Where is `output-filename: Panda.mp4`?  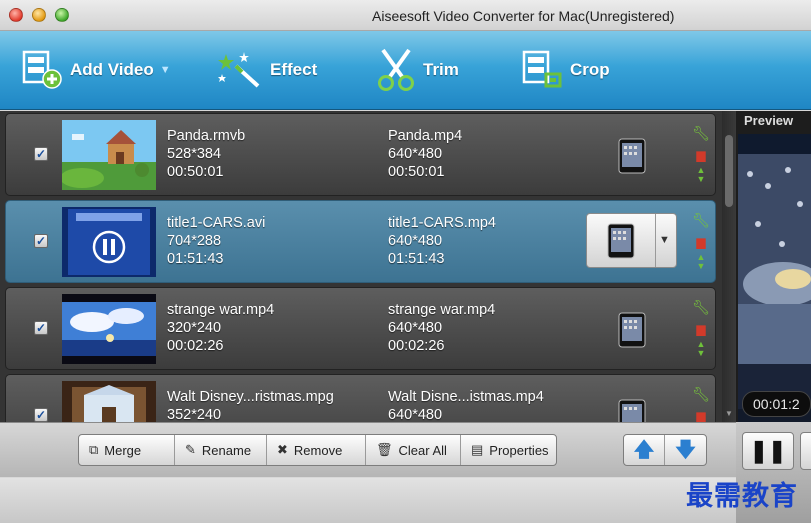 output-filename: Panda.mp4 is located at coordinates (425, 136).